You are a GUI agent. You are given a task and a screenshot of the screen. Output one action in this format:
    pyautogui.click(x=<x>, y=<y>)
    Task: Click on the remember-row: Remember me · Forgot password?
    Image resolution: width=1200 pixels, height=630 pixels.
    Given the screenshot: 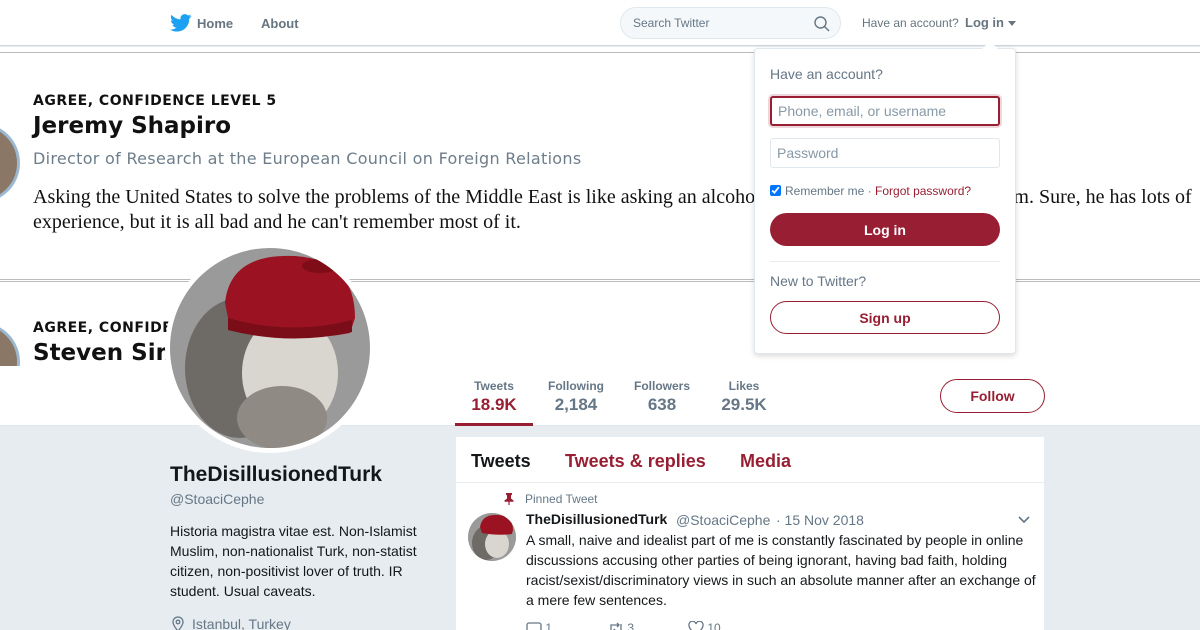 What is the action you would take?
    pyautogui.click(x=870, y=191)
    